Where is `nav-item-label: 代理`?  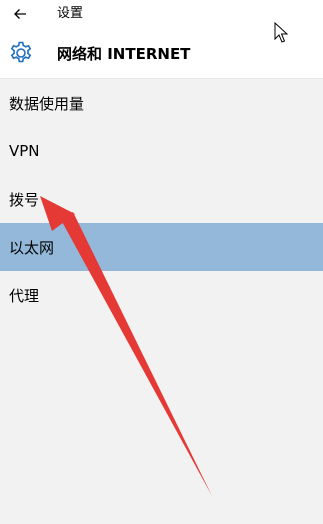
nav-item-label: 代理 is located at coordinates (24, 295).